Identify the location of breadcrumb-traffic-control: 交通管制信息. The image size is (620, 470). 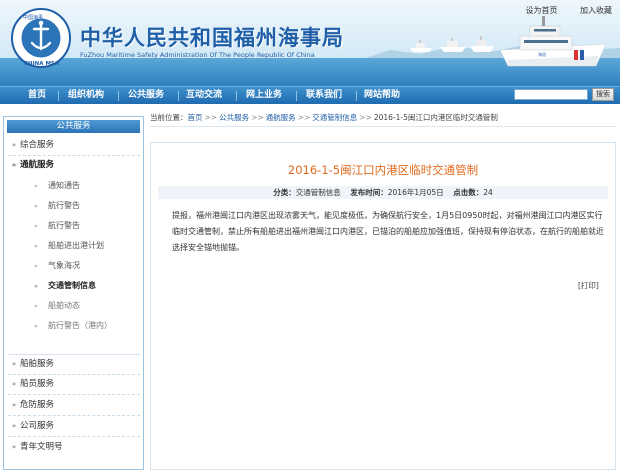
(334, 117).